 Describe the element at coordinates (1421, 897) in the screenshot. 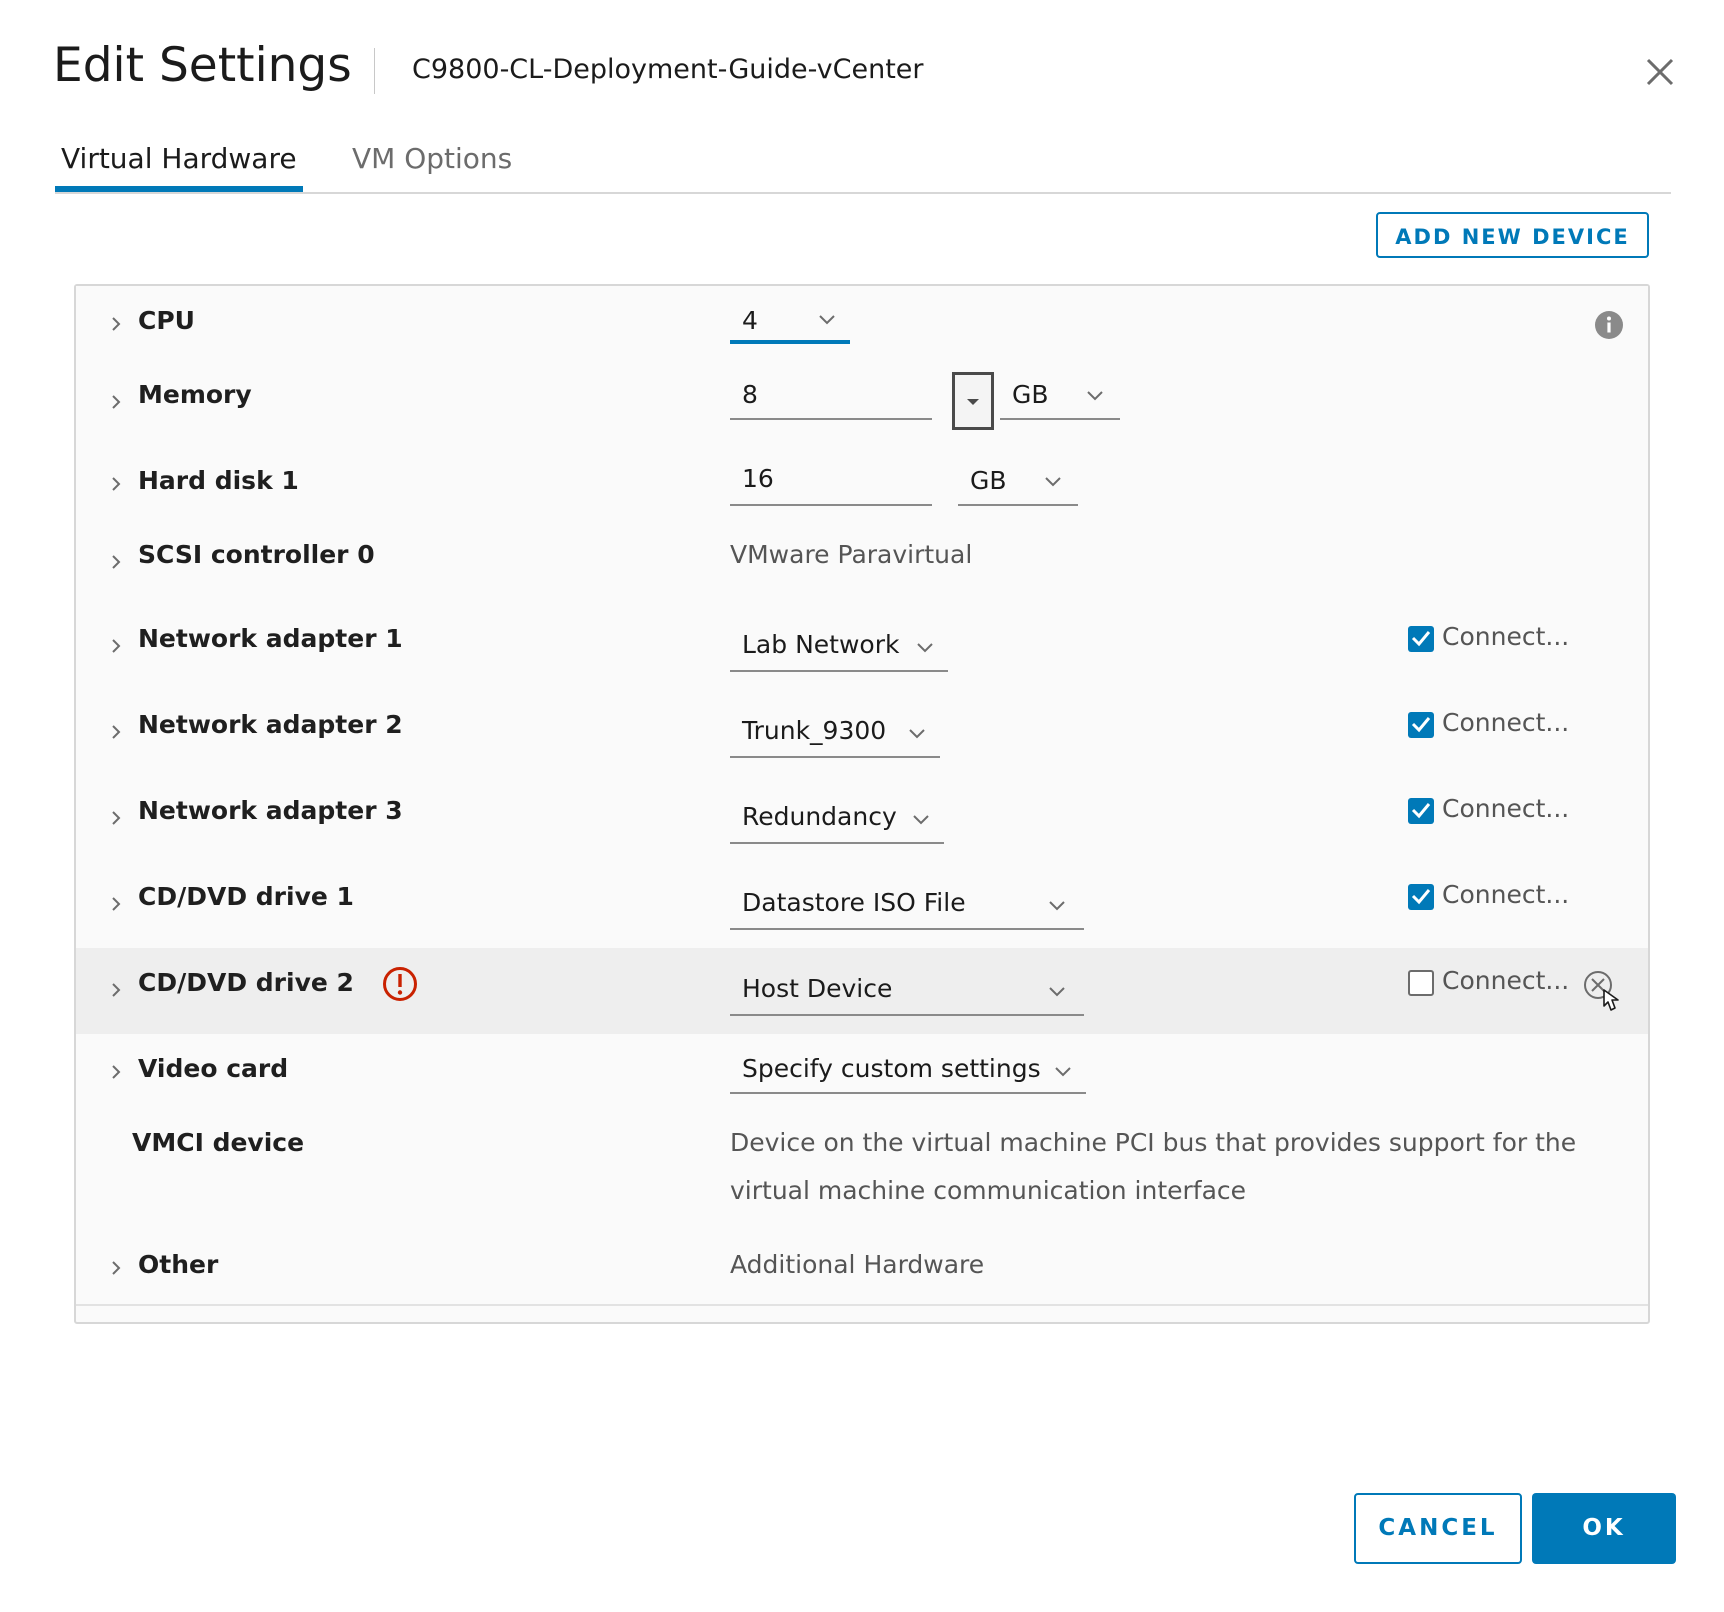

I see `cd-dvd-drive-1-connect-checkbox` at that location.